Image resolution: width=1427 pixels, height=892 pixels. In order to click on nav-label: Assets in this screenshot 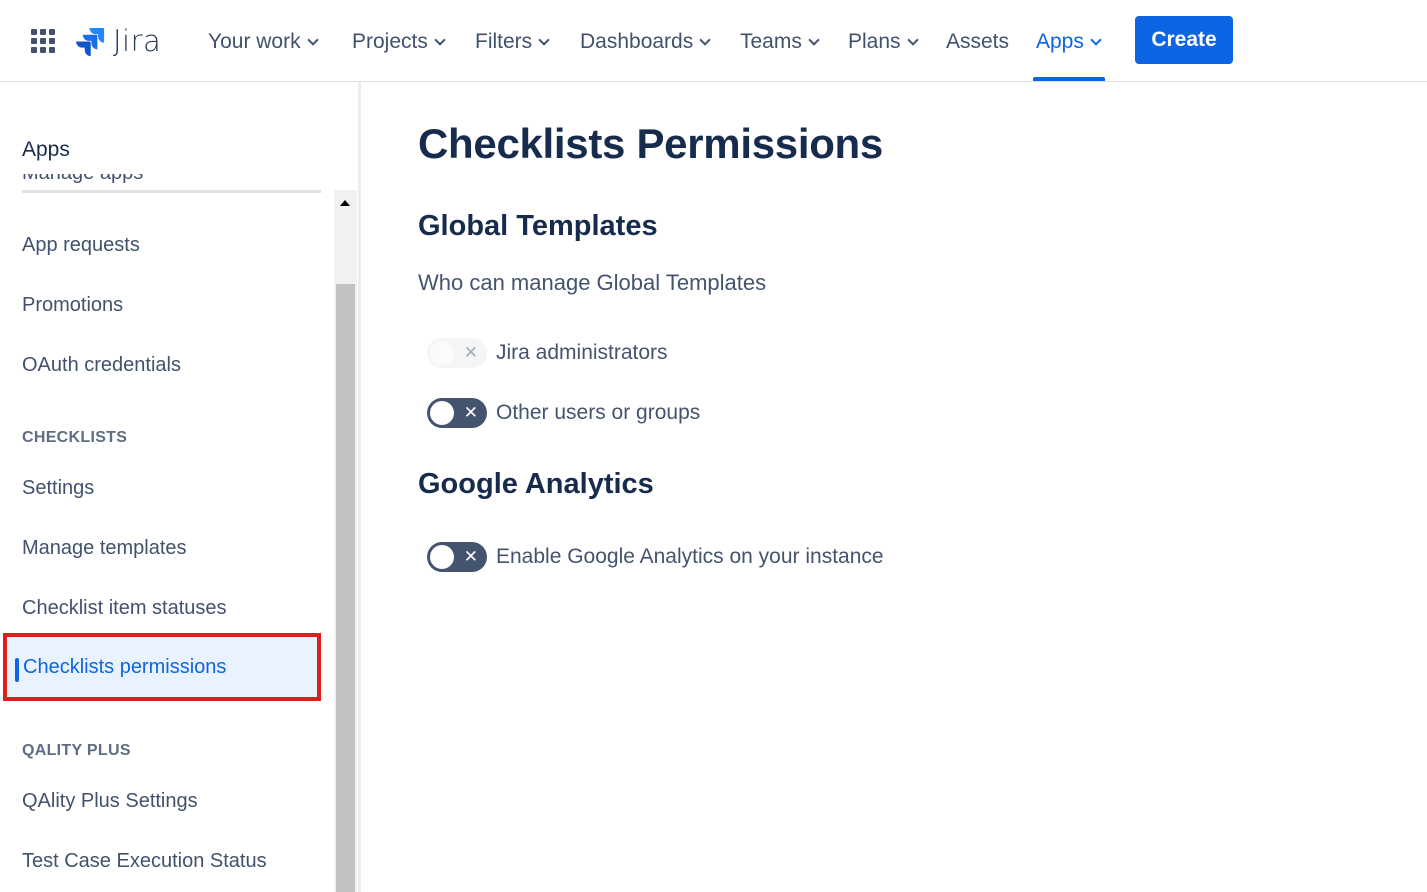, I will do `click(978, 41)`.